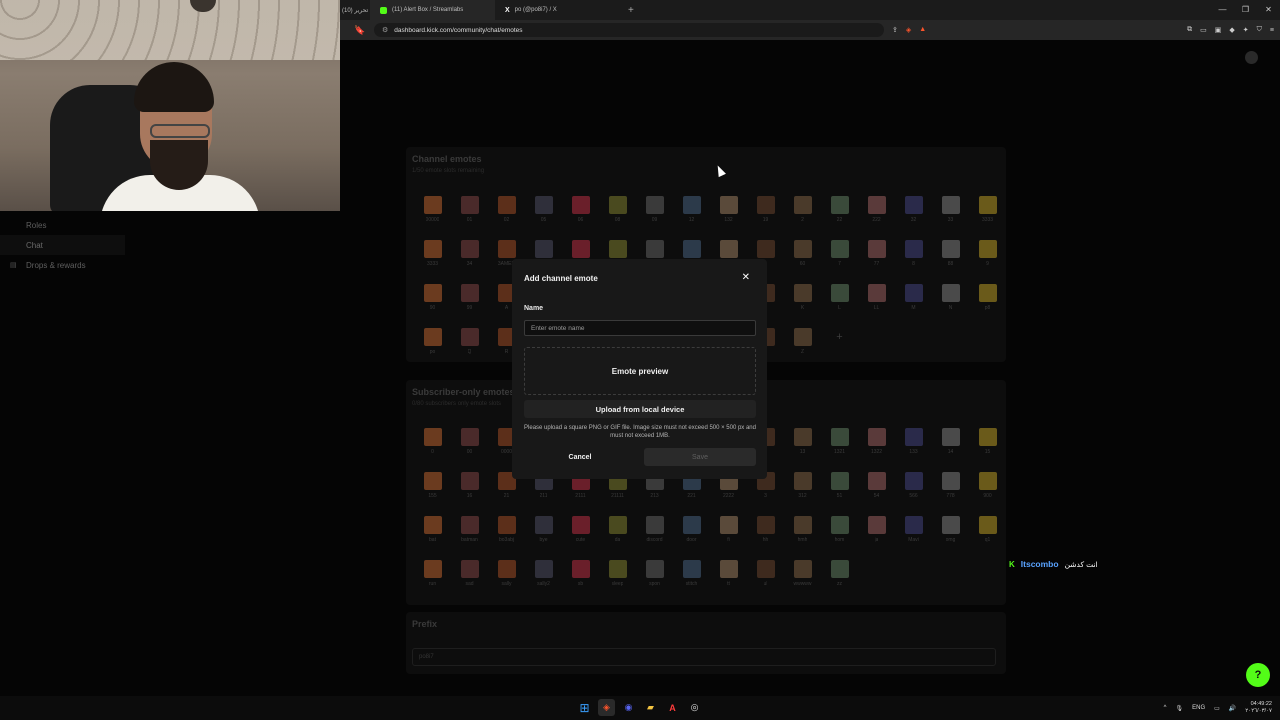 The width and height of the screenshot is (1280, 720). What do you see at coordinates (691, 538) in the screenshot?
I see `emote-tile: door` at bounding box center [691, 538].